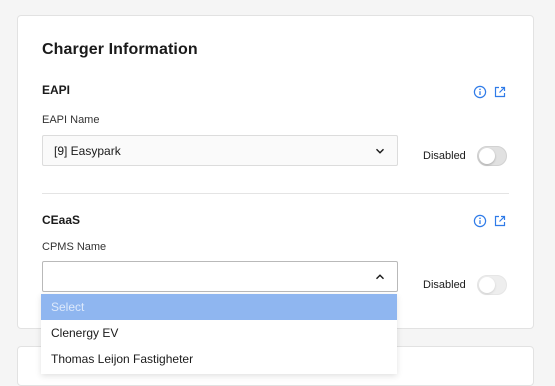 Image resolution: width=555 pixels, height=386 pixels. Describe the element at coordinates (220, 150) in the screenshot. I see `eapi-name-select: [9] Easypark` at that location.